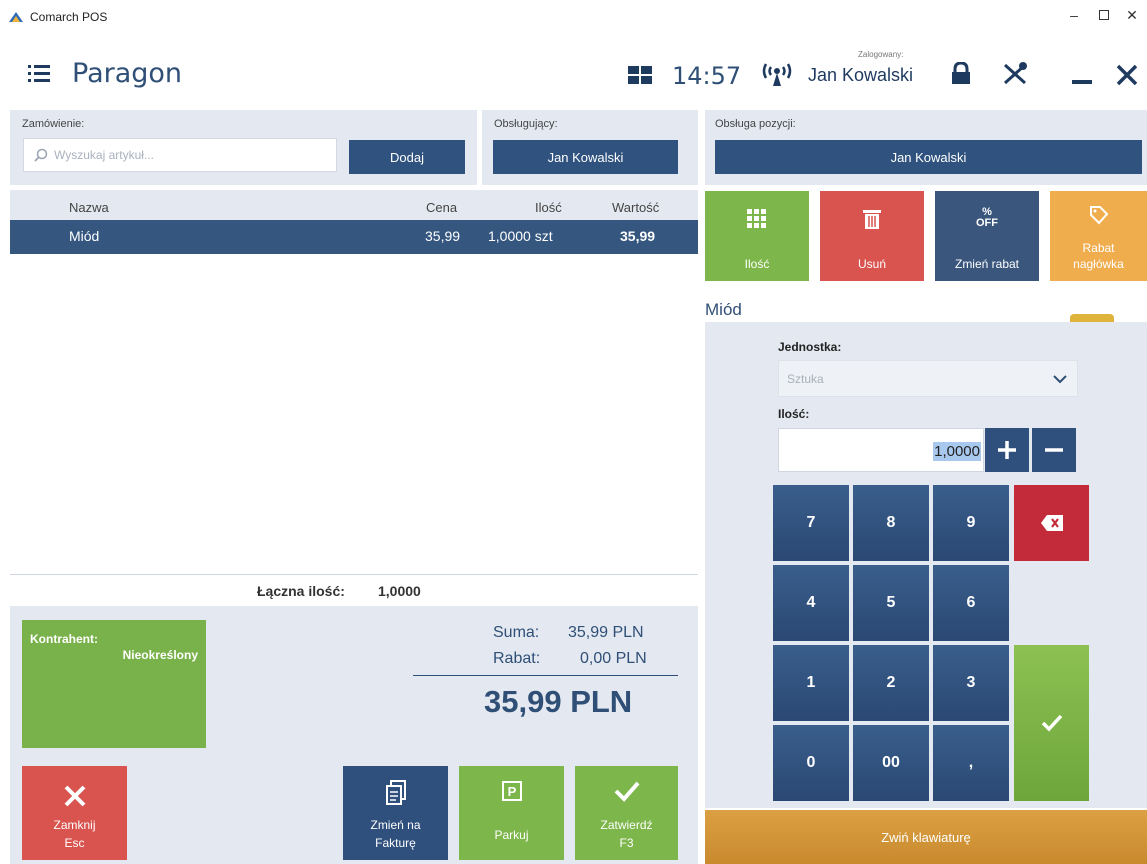 The height and width of the screenshot is (864, 1147). What do you see at coordinates (606, 632) in the screenshot?
I see `sum-value: 35,99 PLN` at bounding box center [606, 632].